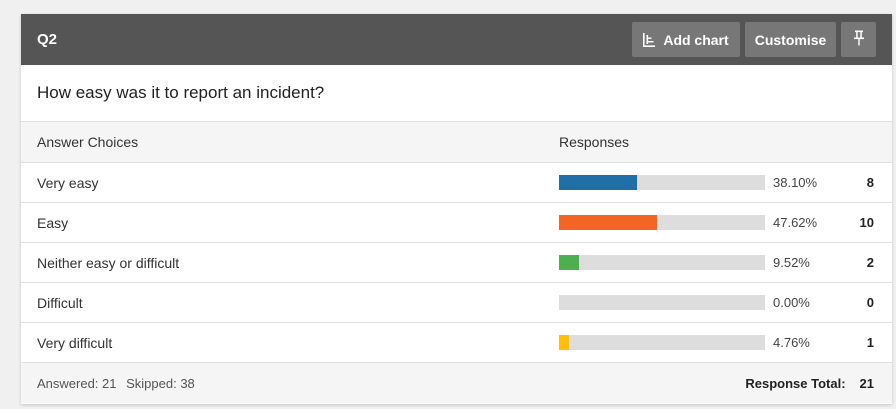  I want to click on pin-icon, so click(859, 39).